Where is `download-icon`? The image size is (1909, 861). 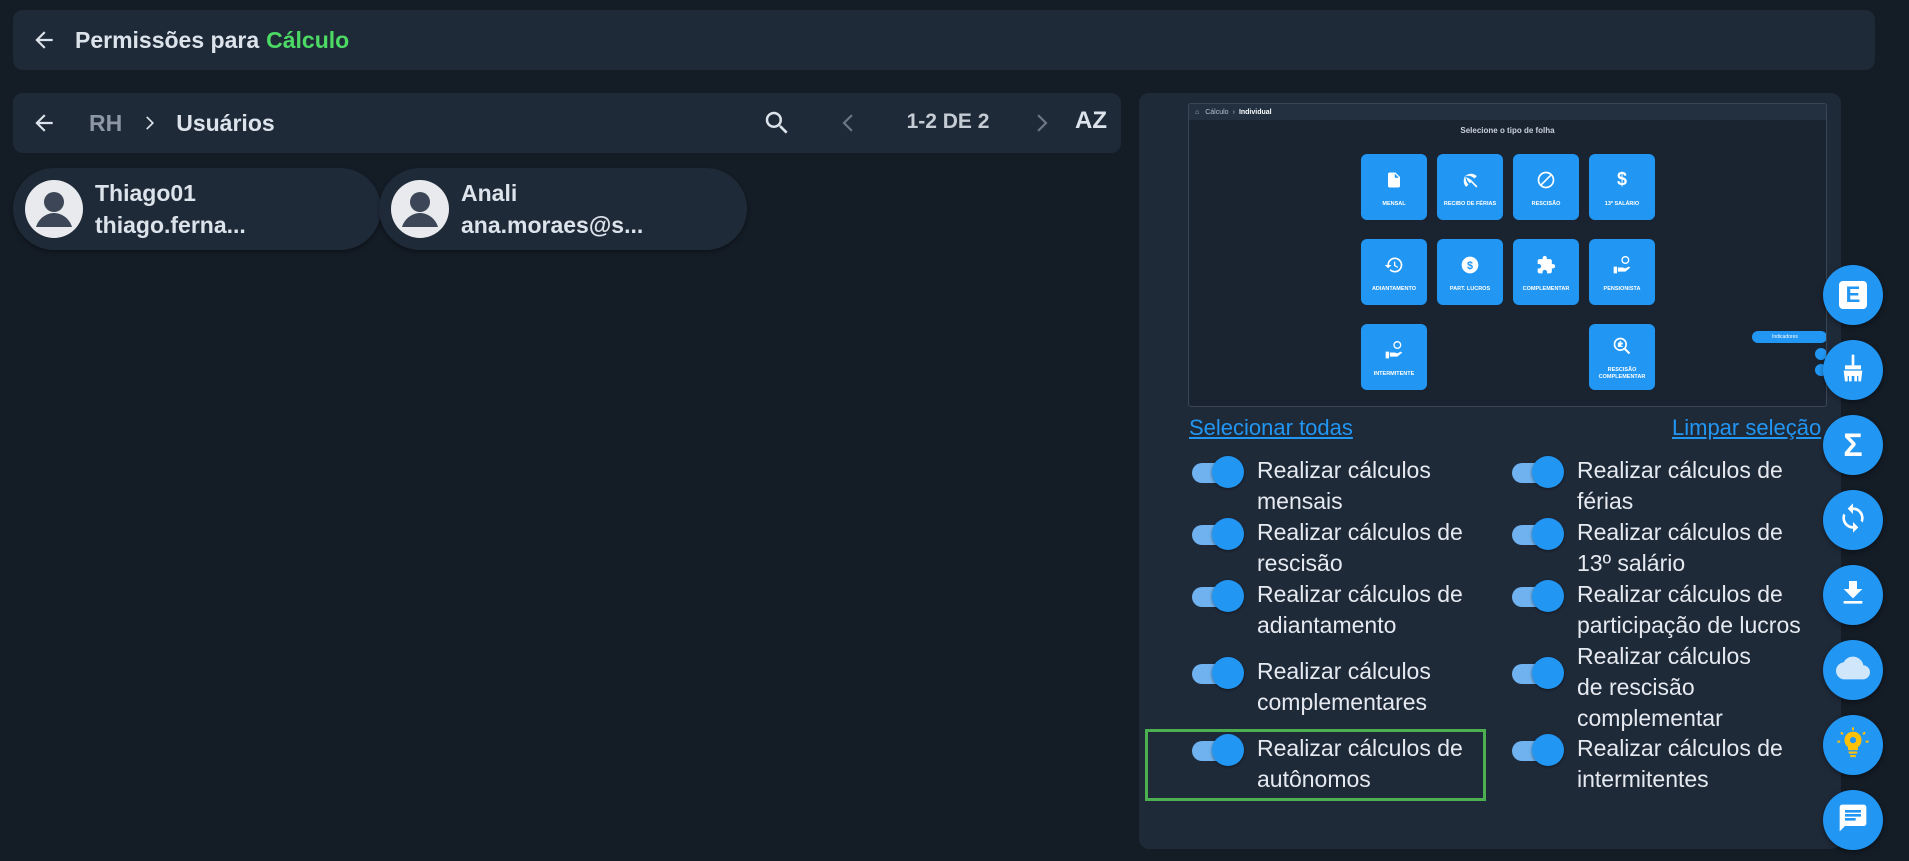
download-icon is located at coordinates (1853, 595).